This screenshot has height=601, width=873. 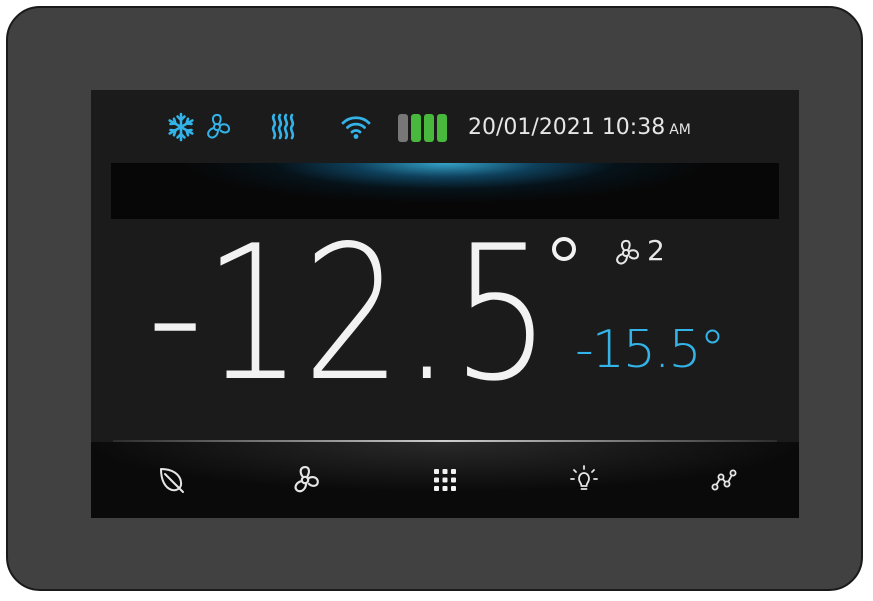 What do you see at coordinates (531, 127) in the screenshot?
I see `date-text: 20/01/2021` at bounding box center [531, 127].